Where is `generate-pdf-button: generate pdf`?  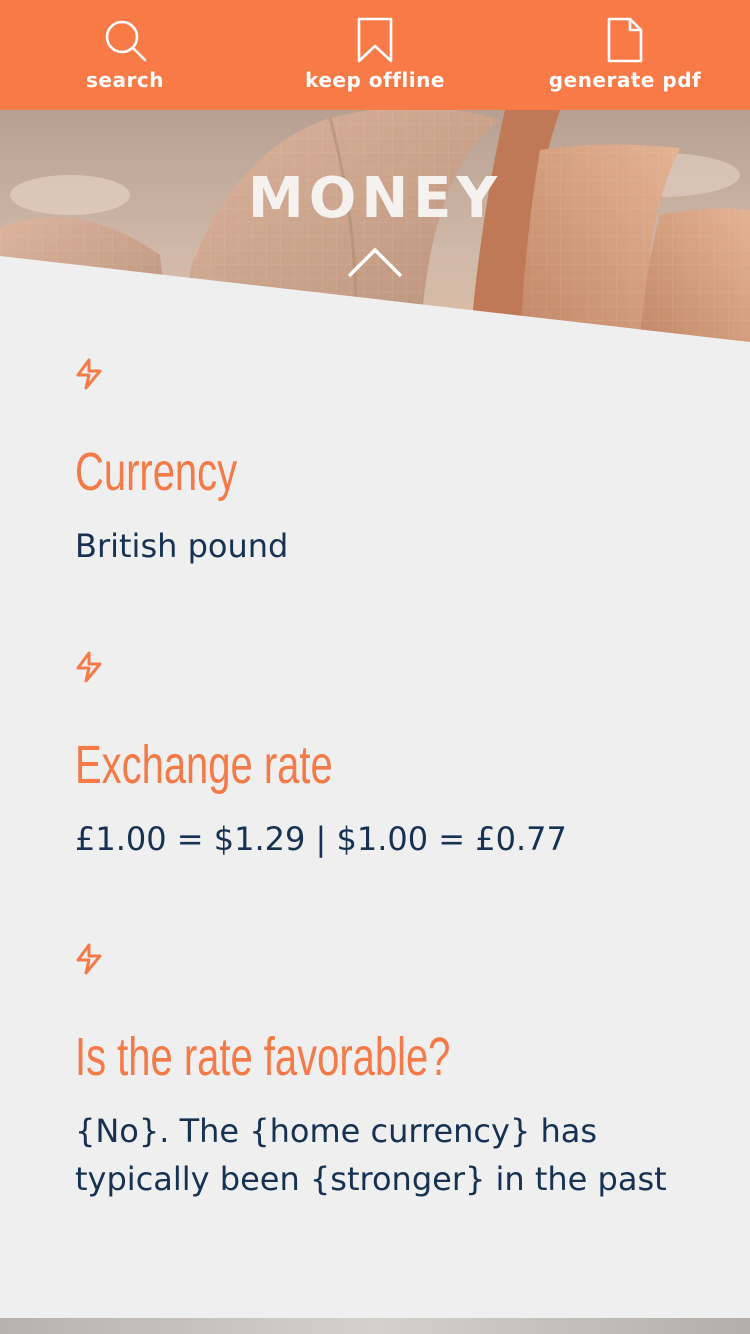
generate-pdf-button: generate pdf is located at coordinates (625, 55).